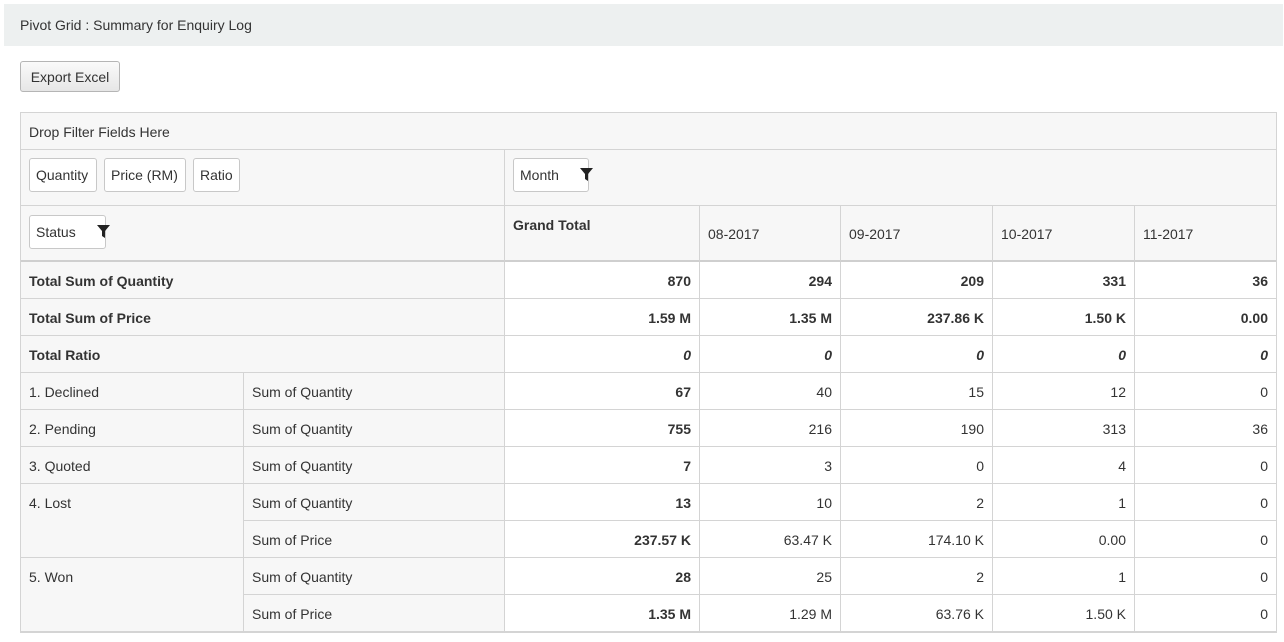  Describe the element at coordinates (770, 502) in the screenshot. I see `data-cell: 10` at that location.